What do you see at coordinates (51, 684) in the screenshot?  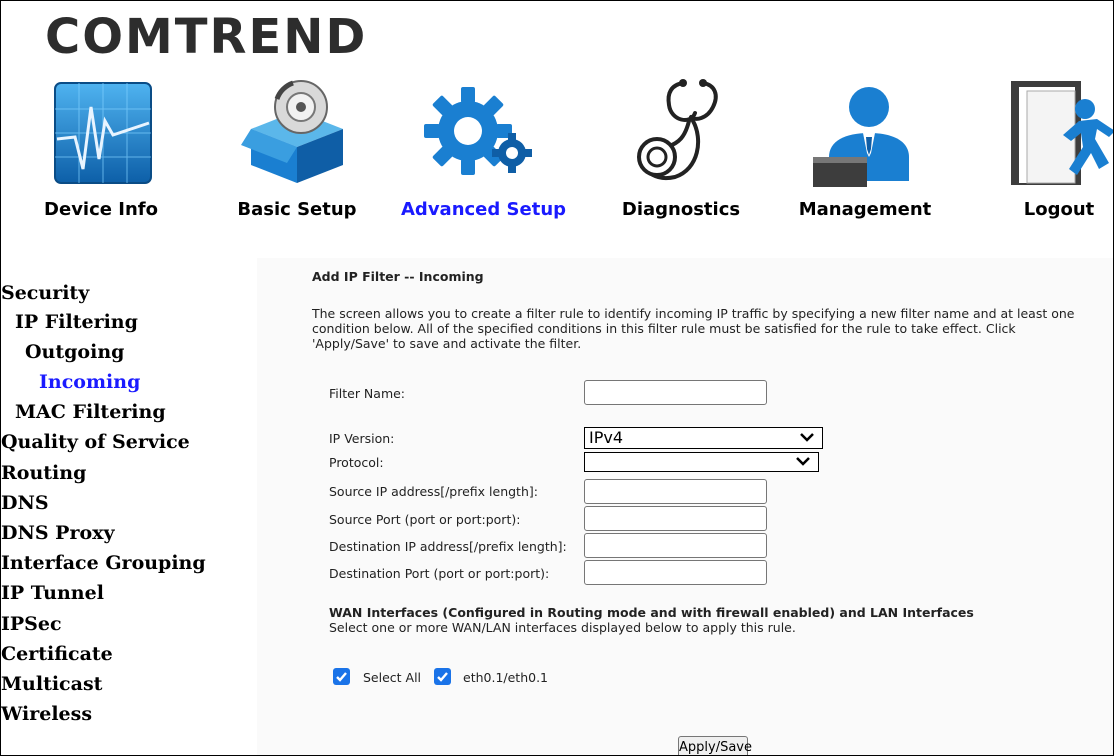 I see `sidebar-item-multicast: Multicast` at bounding box center [51, 684].